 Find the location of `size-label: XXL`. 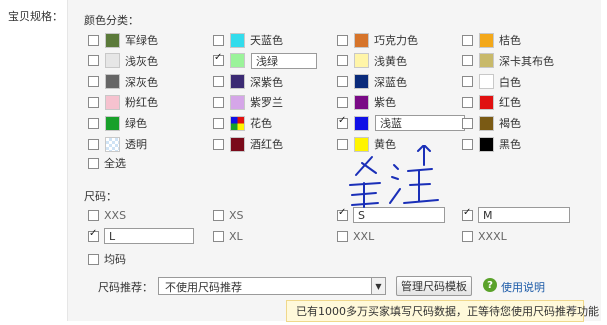

size-label: XXL is located at coordinates (364, 236).